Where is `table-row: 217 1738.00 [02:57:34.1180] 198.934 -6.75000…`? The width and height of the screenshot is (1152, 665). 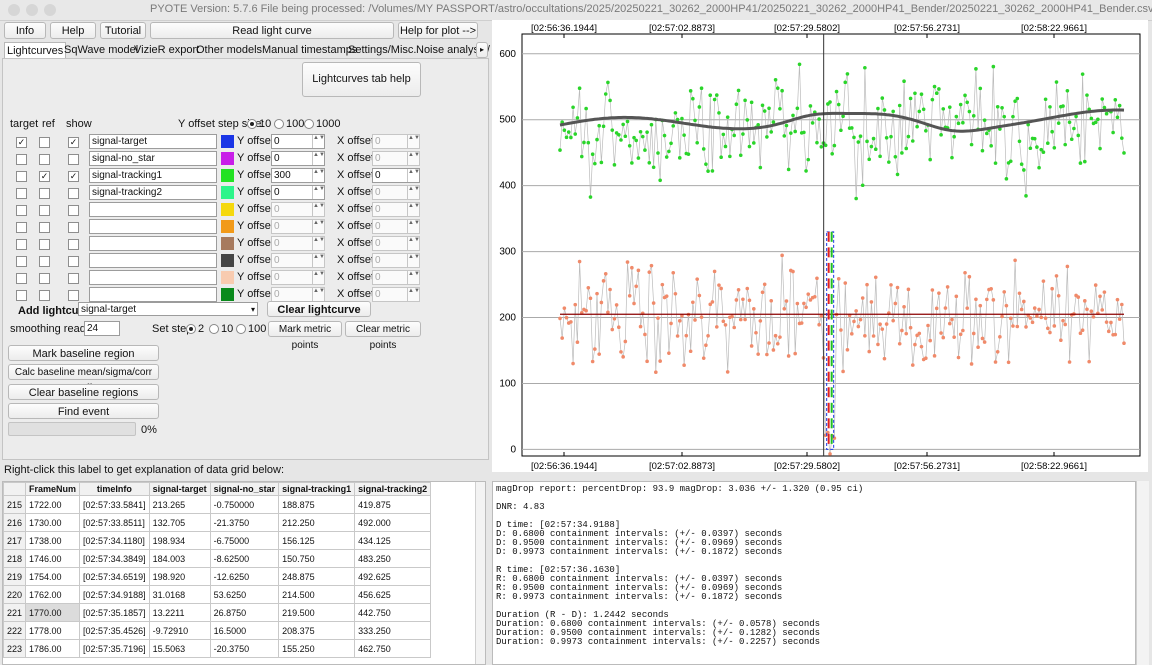 table-row: 217 1738.00 [02:57:34.1180] 198.934 -6.75000… is located at coordinates (217, 540).